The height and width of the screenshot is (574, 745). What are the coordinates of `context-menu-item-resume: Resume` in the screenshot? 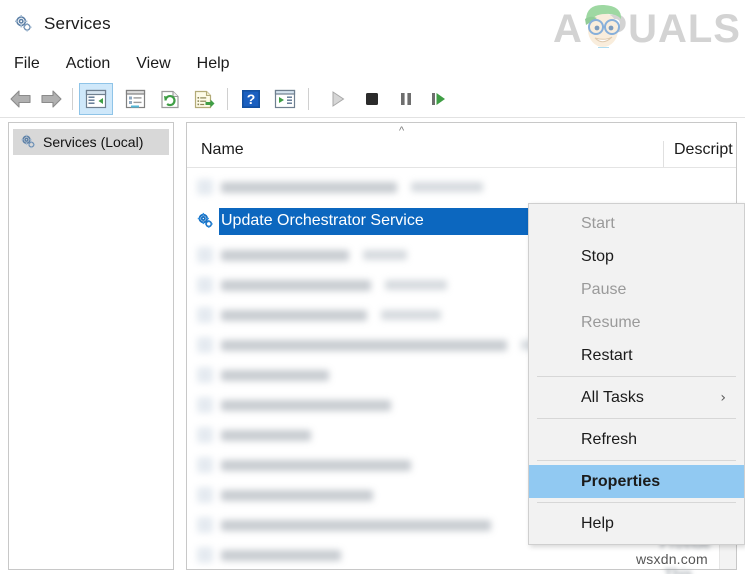 It's located at (636, 322).